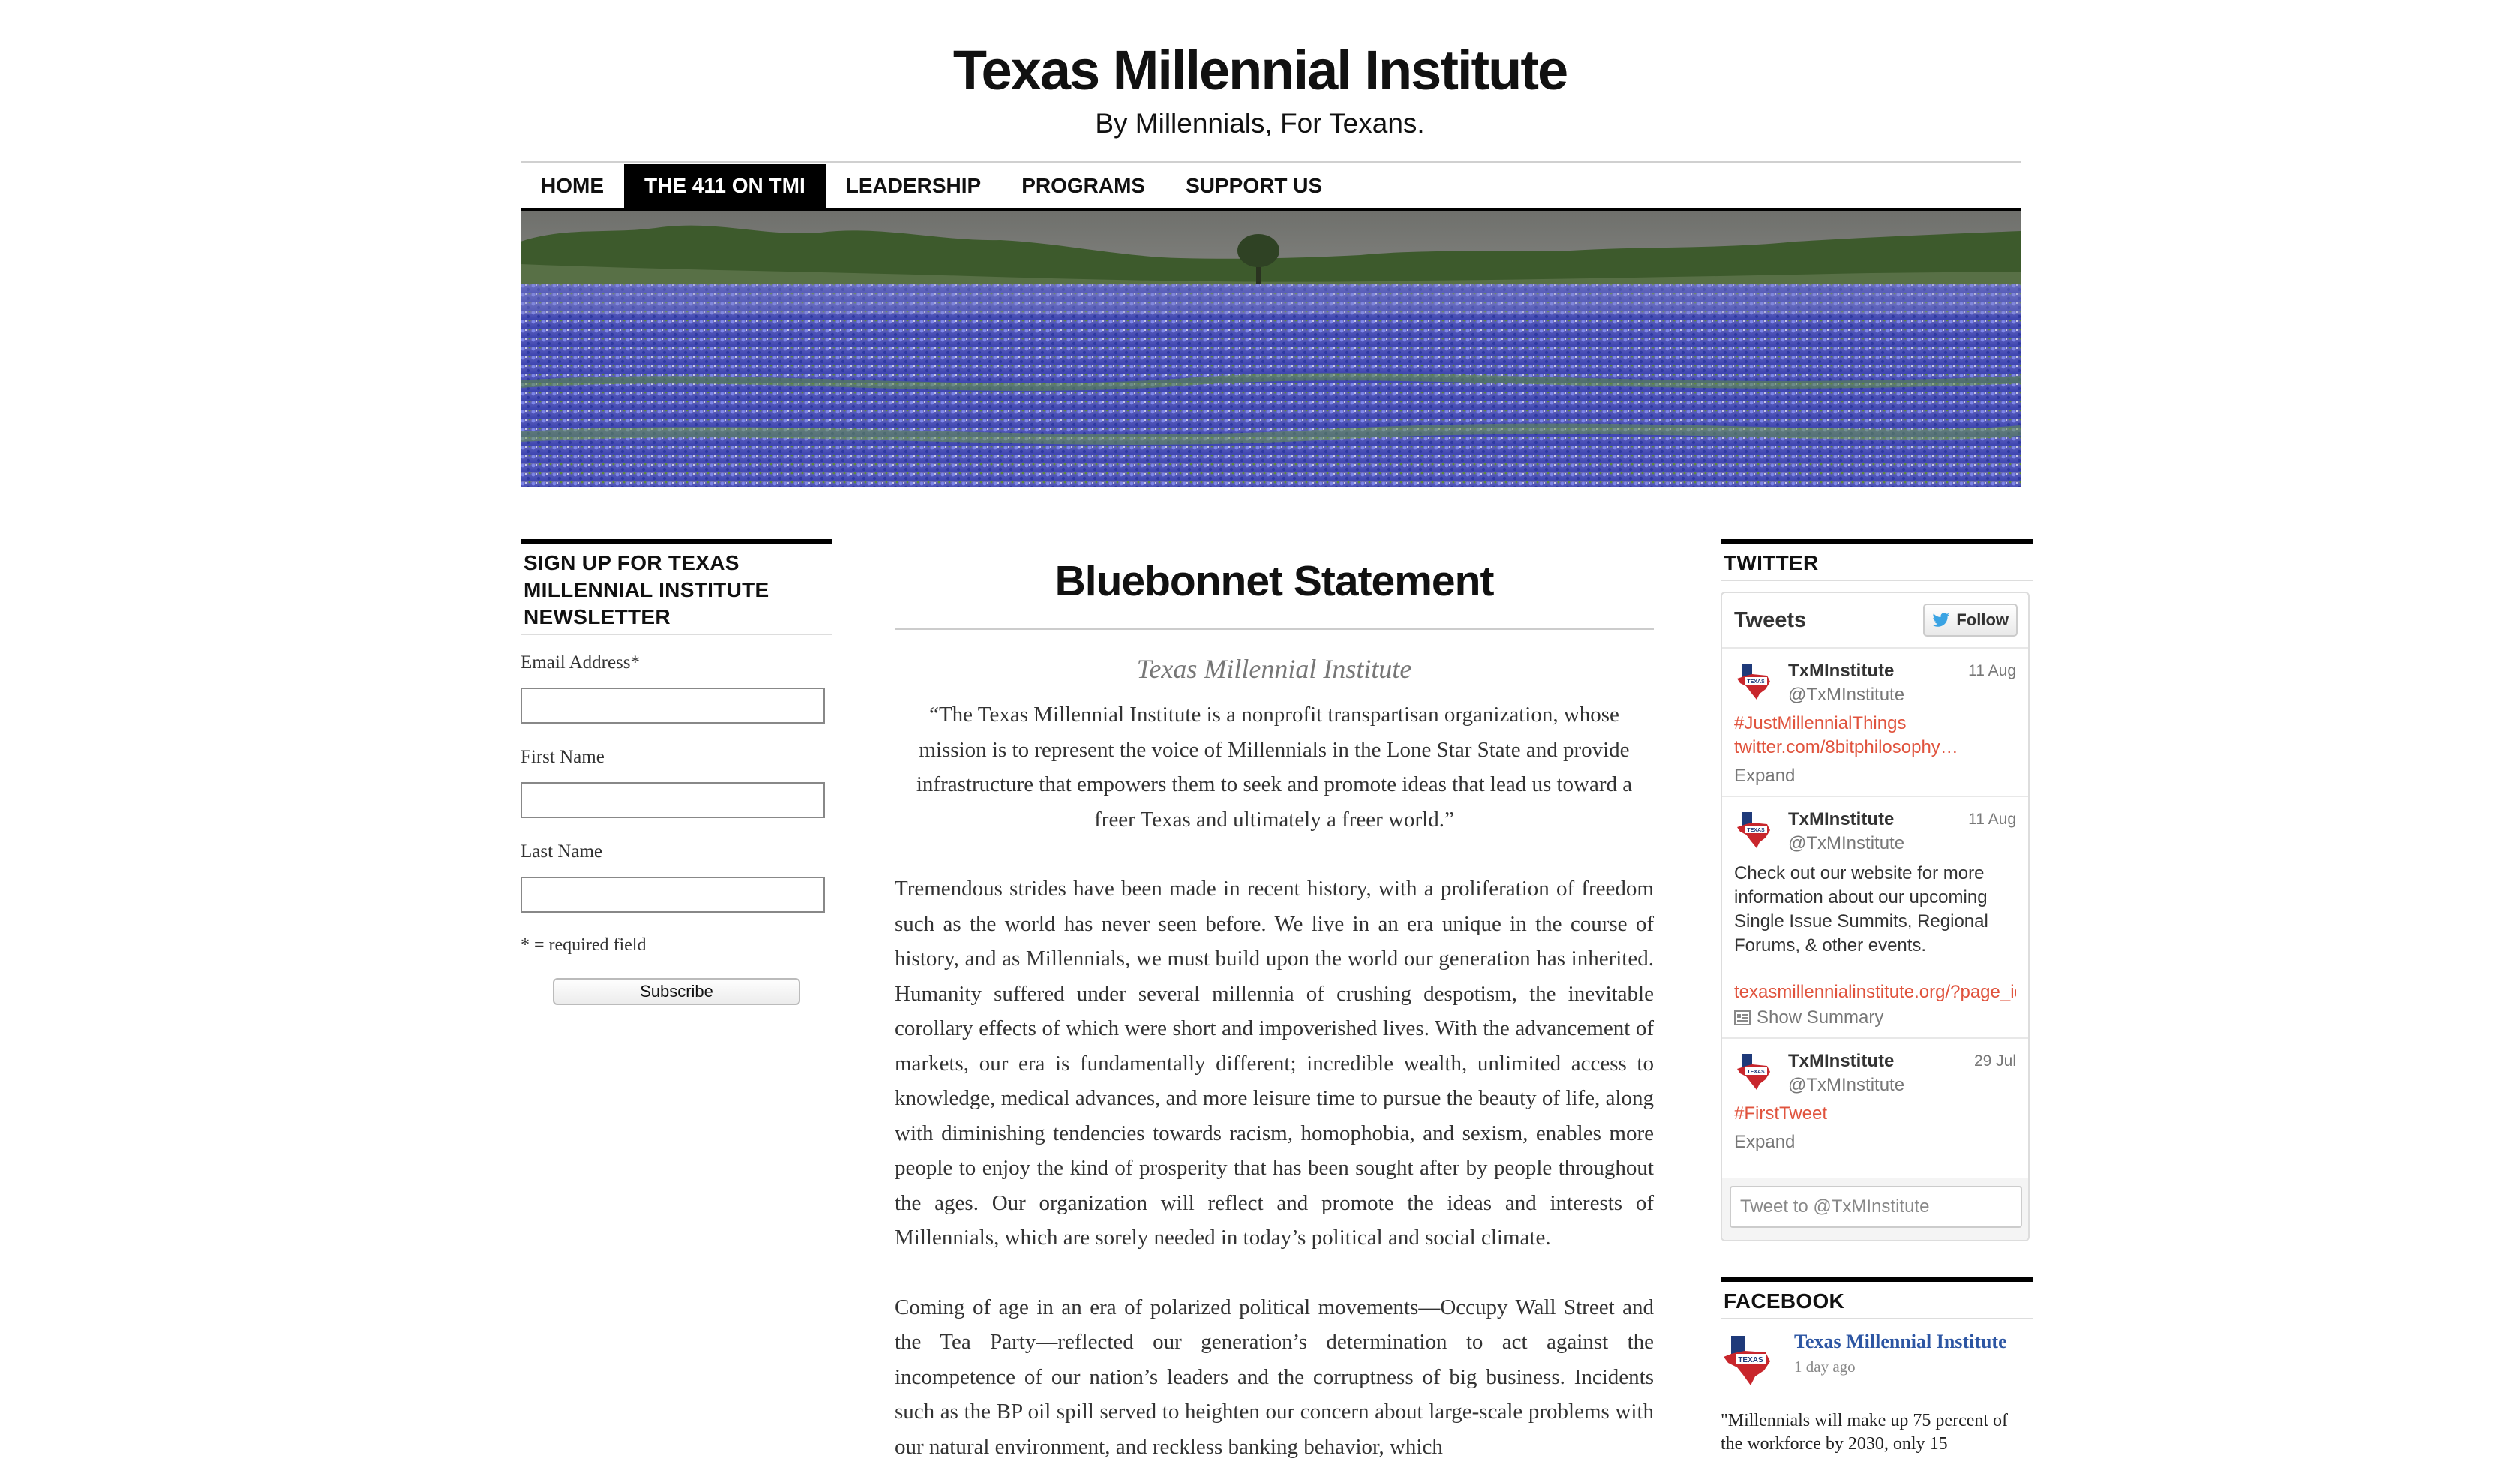 The height and width of the screenshot is (1464, 2520). I want to click on nav-item-leadership: Leadership, so click(913, 186).